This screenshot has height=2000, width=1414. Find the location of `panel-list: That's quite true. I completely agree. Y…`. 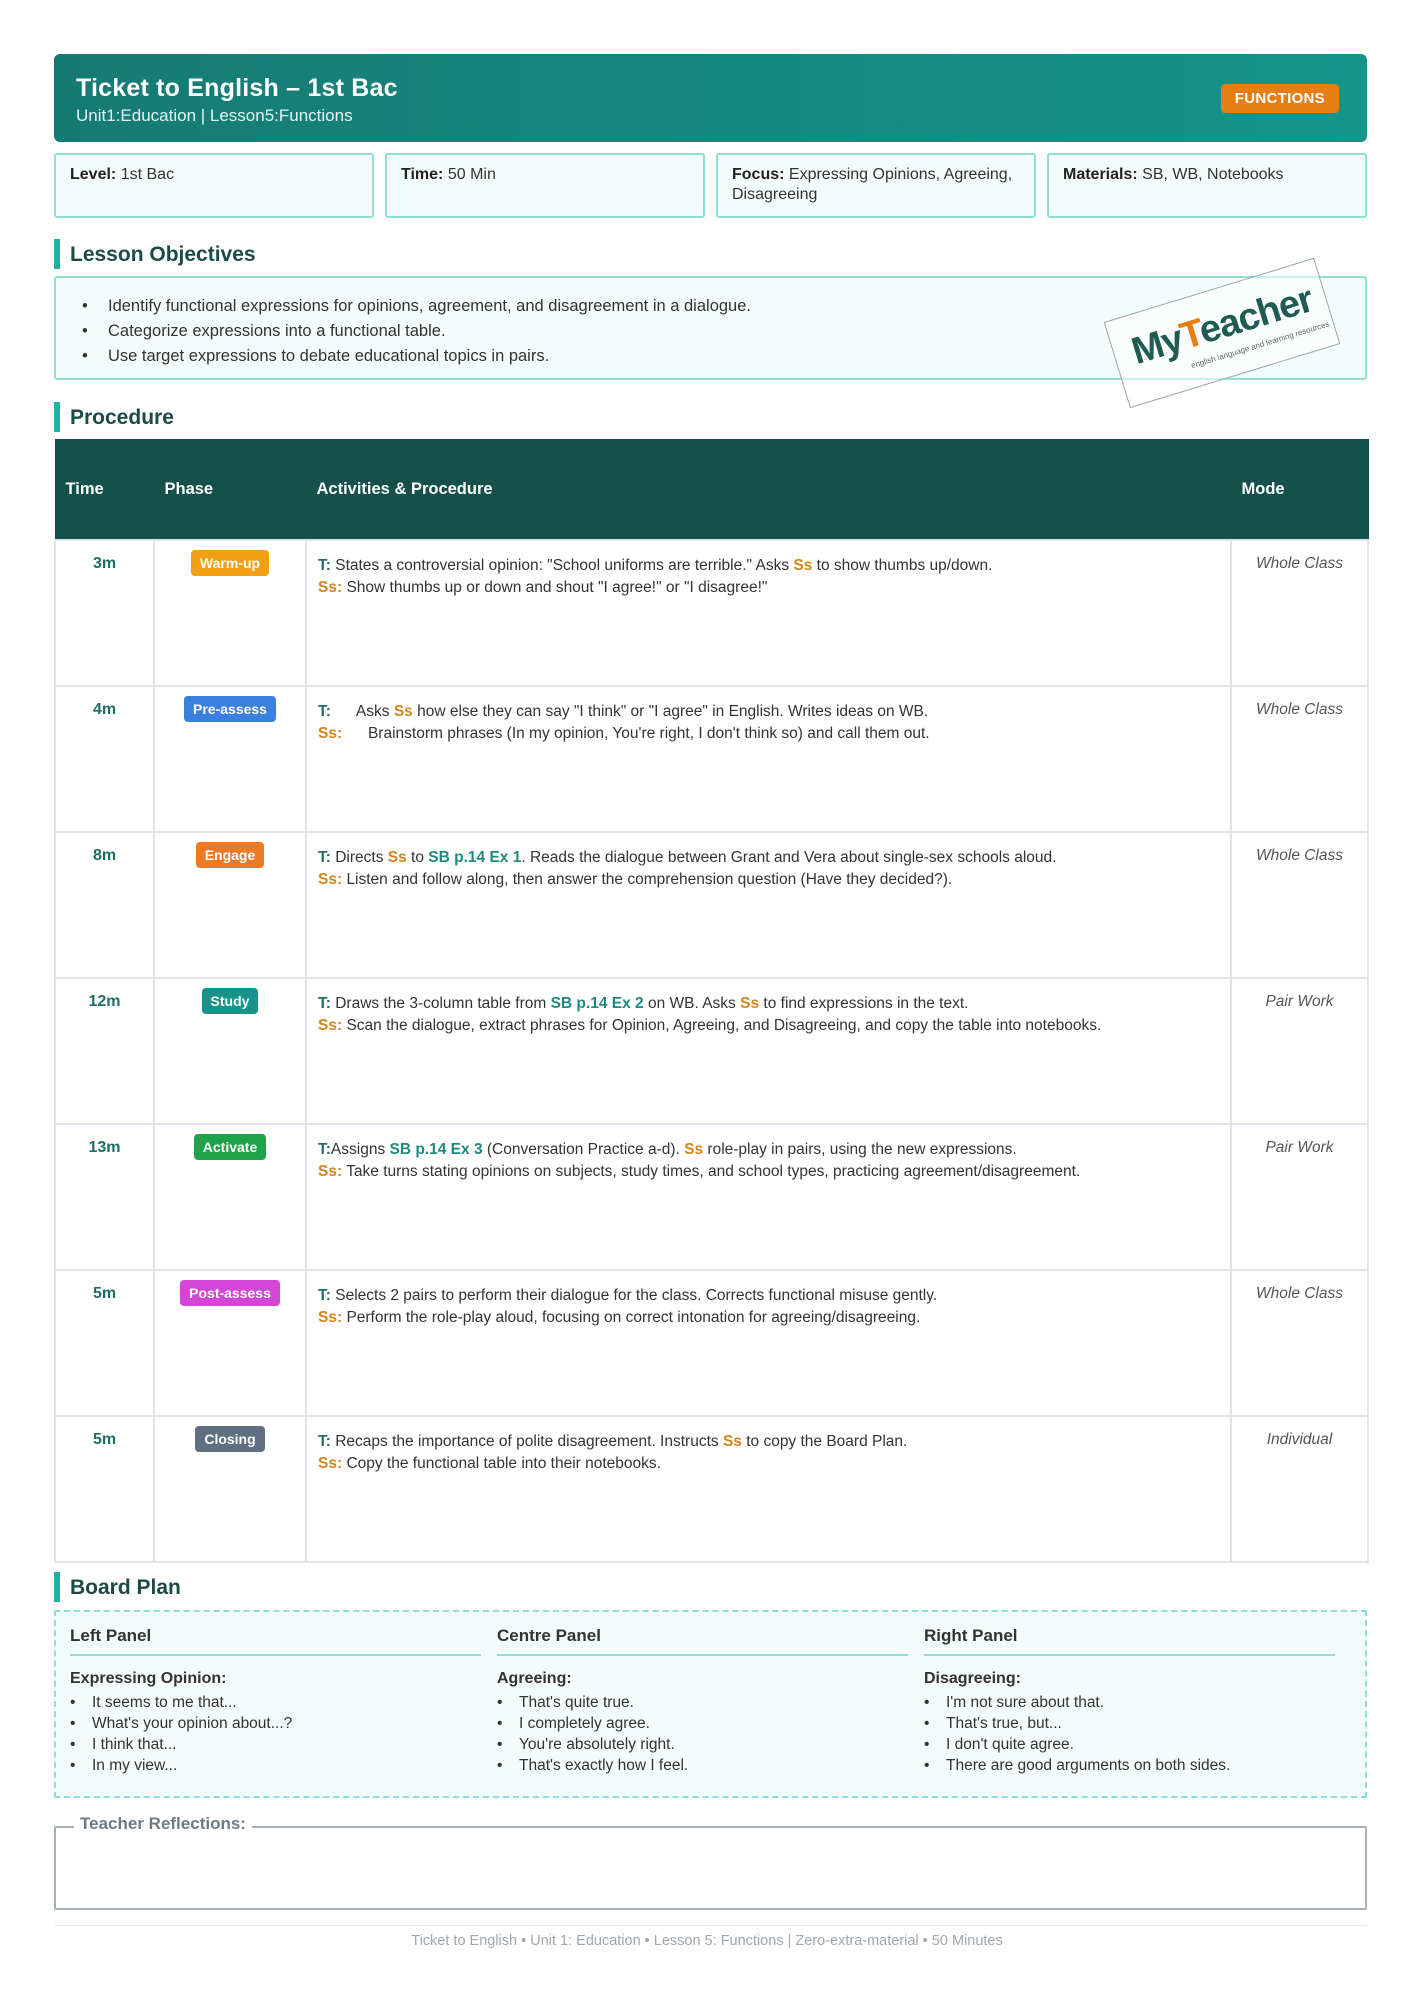

panel-list: That's quite true. I completely agree. Y… is located at coordinates (702, 1734).